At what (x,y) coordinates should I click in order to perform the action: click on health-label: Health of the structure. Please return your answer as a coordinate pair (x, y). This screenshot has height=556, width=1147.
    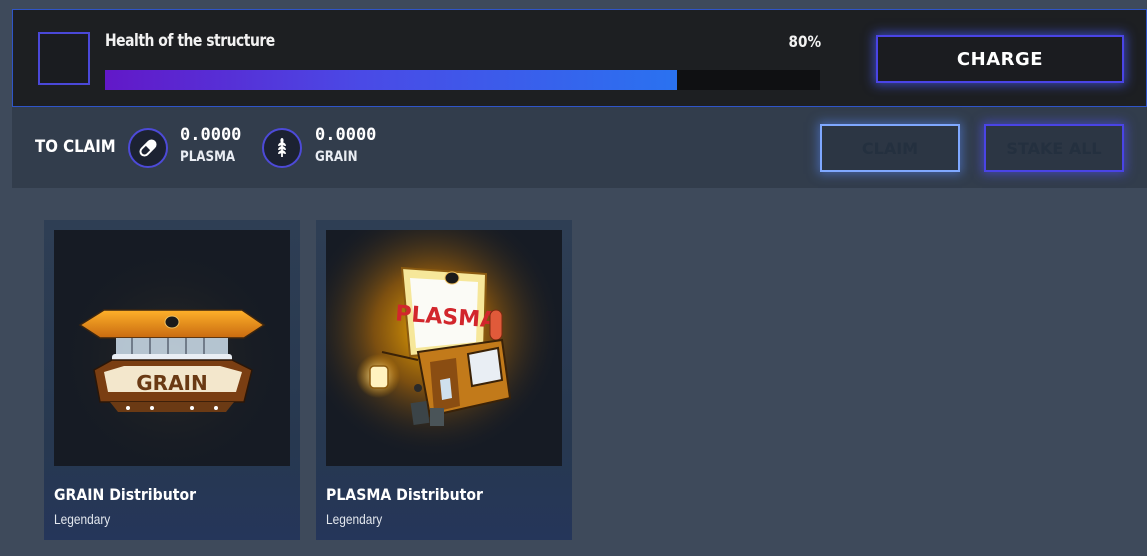
    Looking at the image, I should click on (190, 41).